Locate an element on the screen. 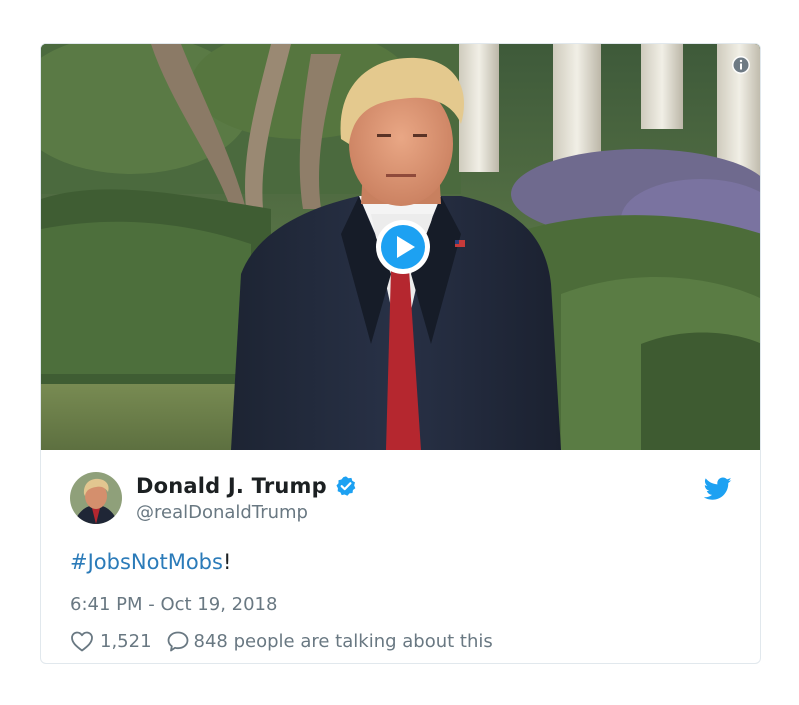 The height and width of the screenshot is (705, 799). twitter-bird-icon is located at coordinates (718, 489).